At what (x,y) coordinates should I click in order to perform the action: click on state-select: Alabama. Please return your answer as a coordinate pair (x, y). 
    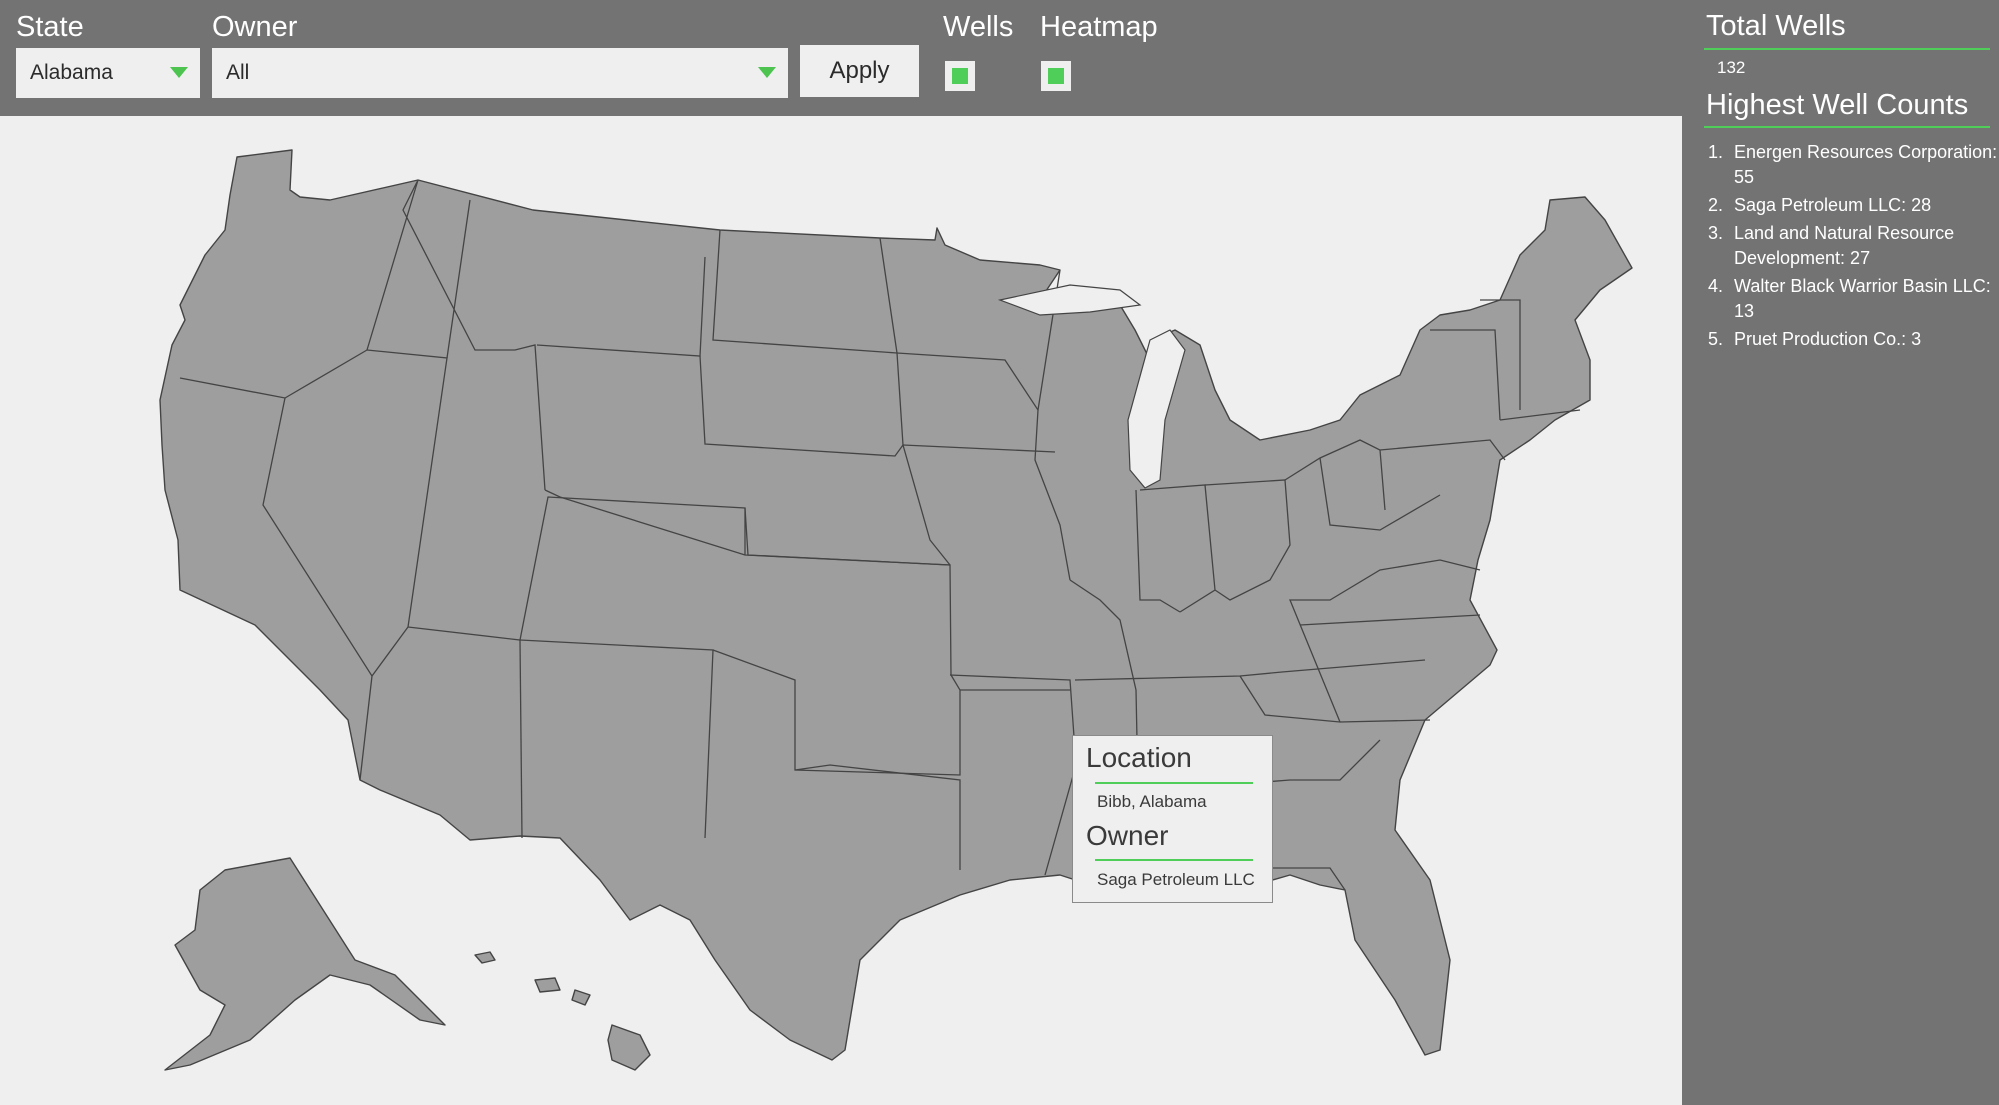
    Looking at the image, I should click on (108, 73).